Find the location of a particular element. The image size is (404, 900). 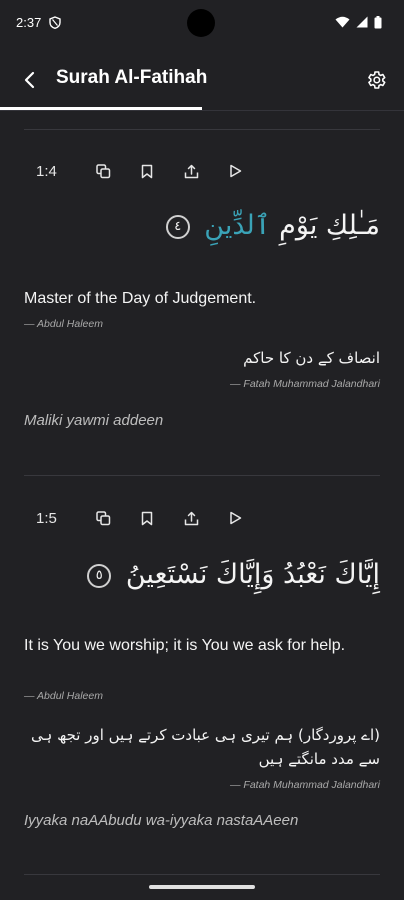

transliteration: Maliki yawmi addeen is located at coordinates (94, 420).